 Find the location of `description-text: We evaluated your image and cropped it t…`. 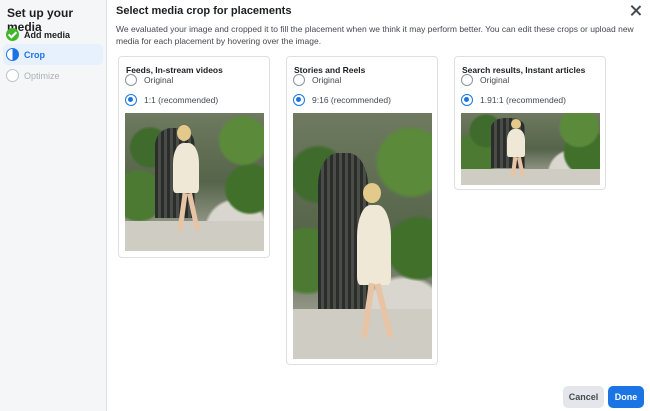

description-text: We evaluated your image and cropped it t… is located at coordinates (375, 35).